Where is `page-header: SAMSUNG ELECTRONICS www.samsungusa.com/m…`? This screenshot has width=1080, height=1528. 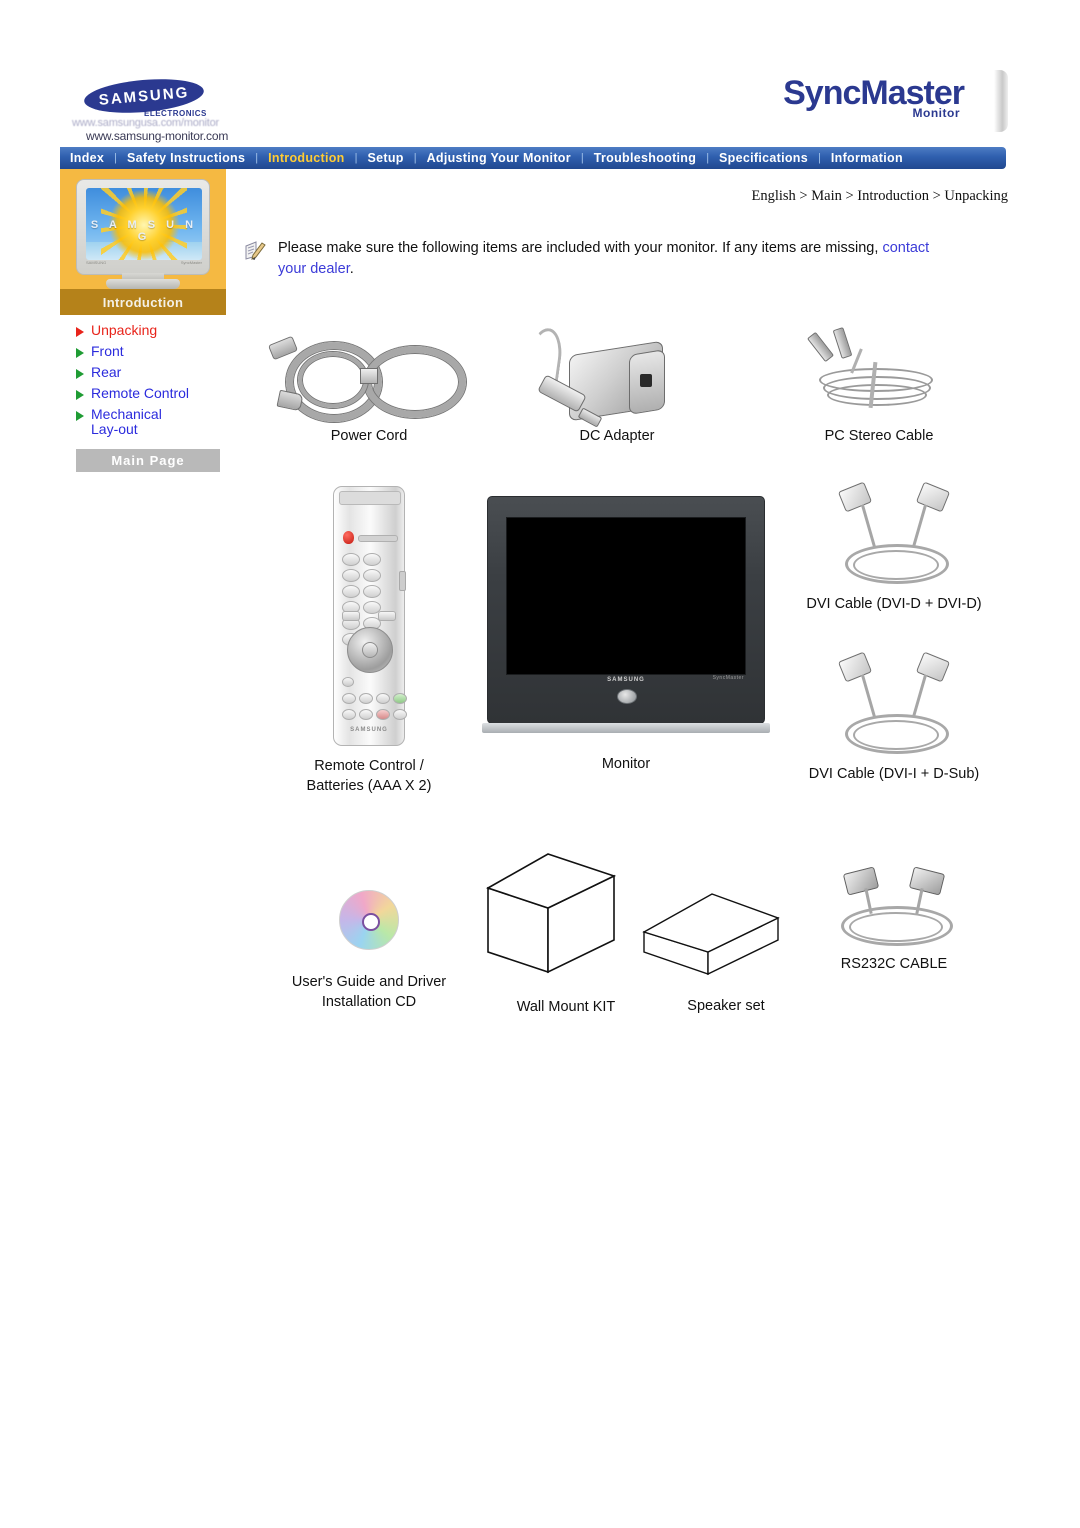 page-header: SAMSUNG ELECTRONICS www.samsungusa.com/m… is located at coordinates (534, 105).